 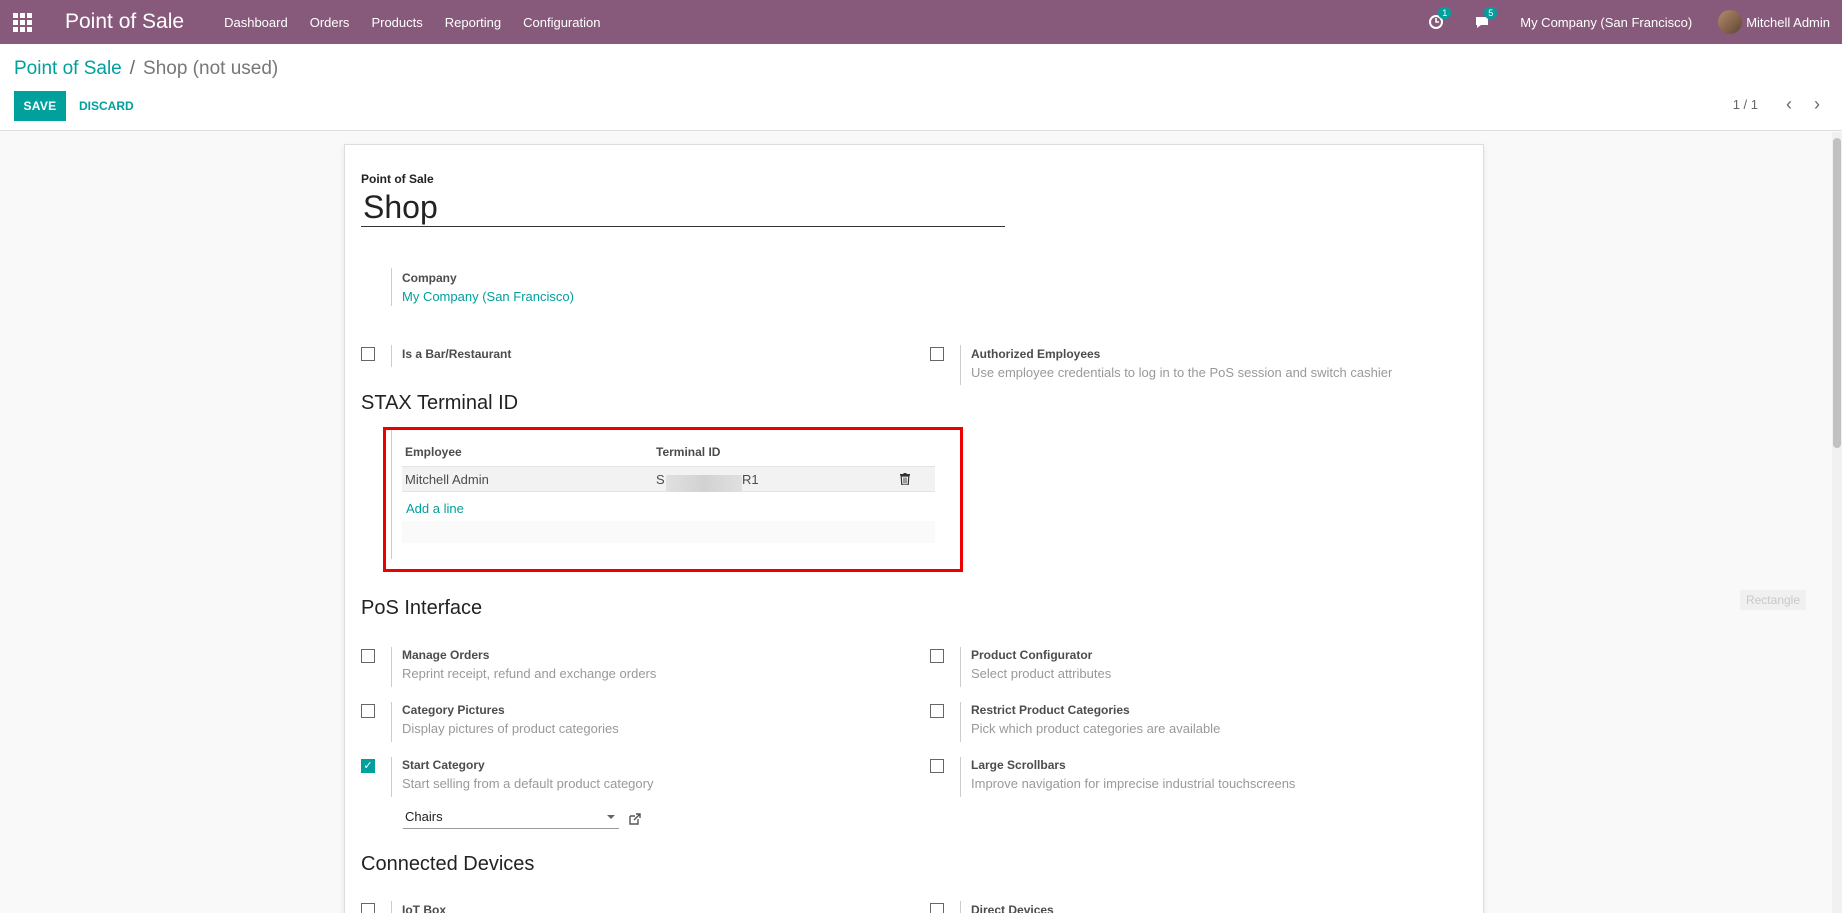 What do you see at coordinates (1050, 710) in the screenshot?
I see `restrict-categories-label: Restrict Product Categories` at bounding box center [1050, 710].